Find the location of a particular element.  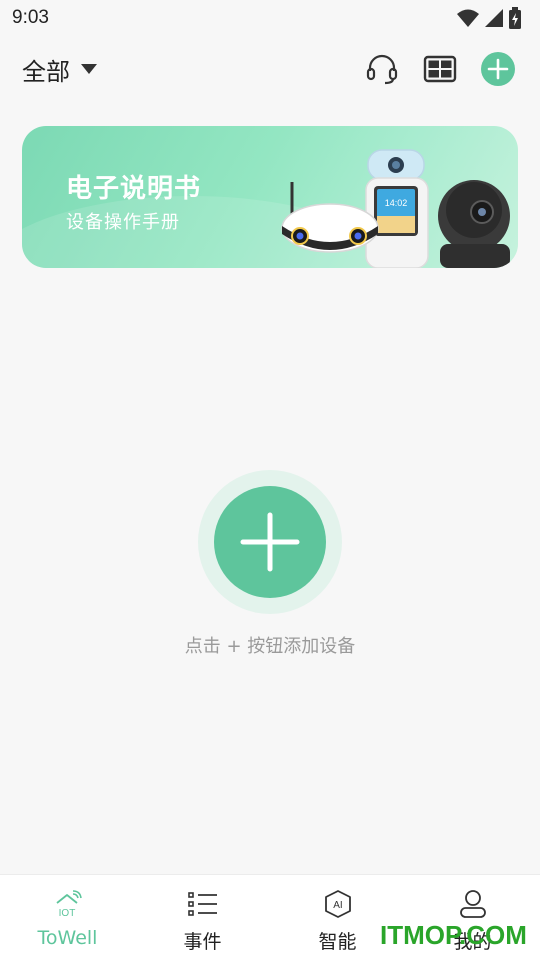

caret-down-icon is located at coordinates (89, 69).